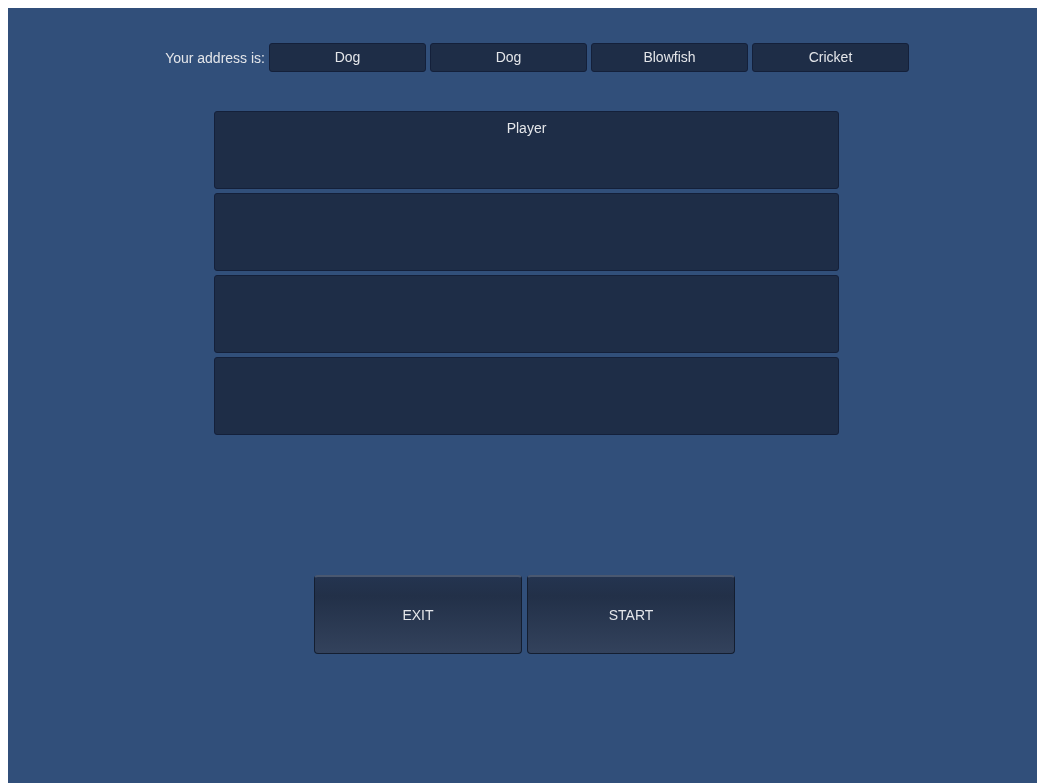 The width and height of the screenshot is (1037, 783). Describe the element at coordinates (526, 150) in the screenshot. I see `player-slot: Player` at that location.